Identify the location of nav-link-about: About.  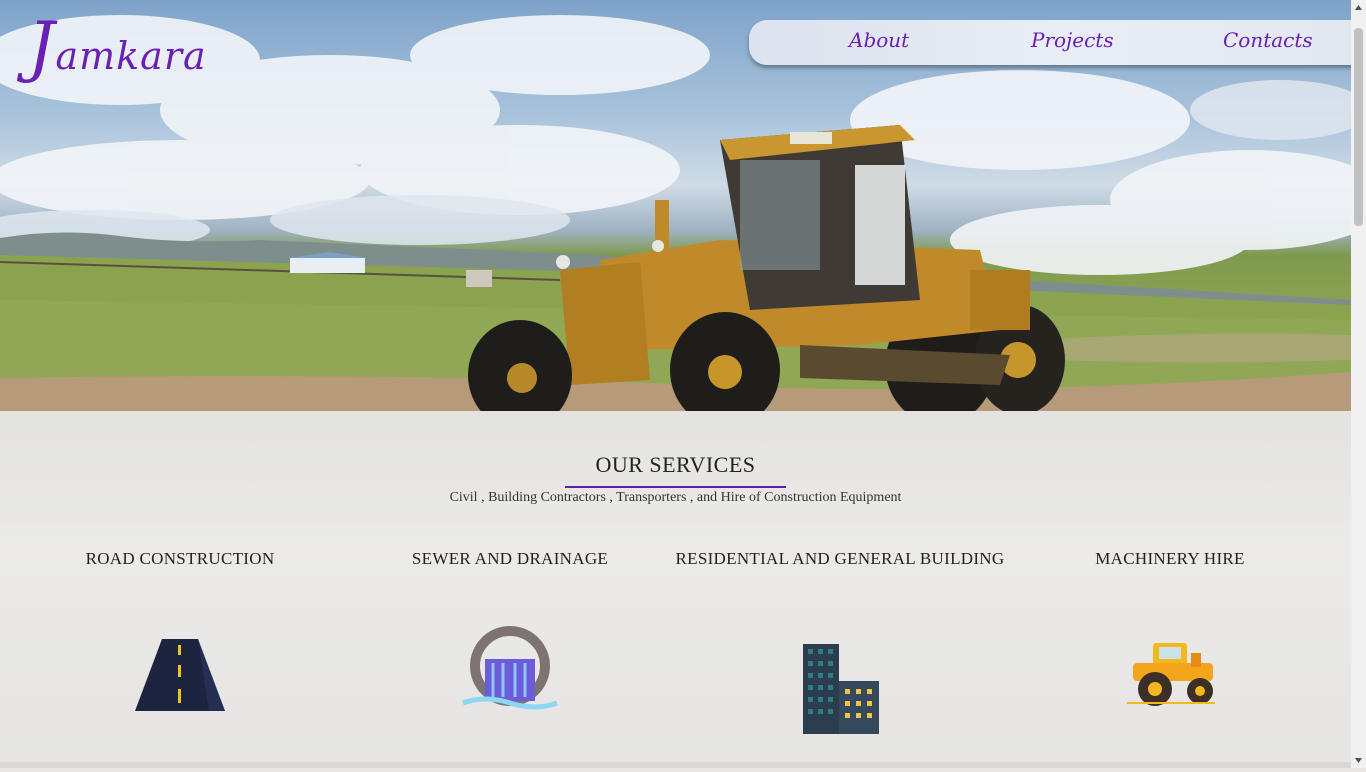
(879, 40).